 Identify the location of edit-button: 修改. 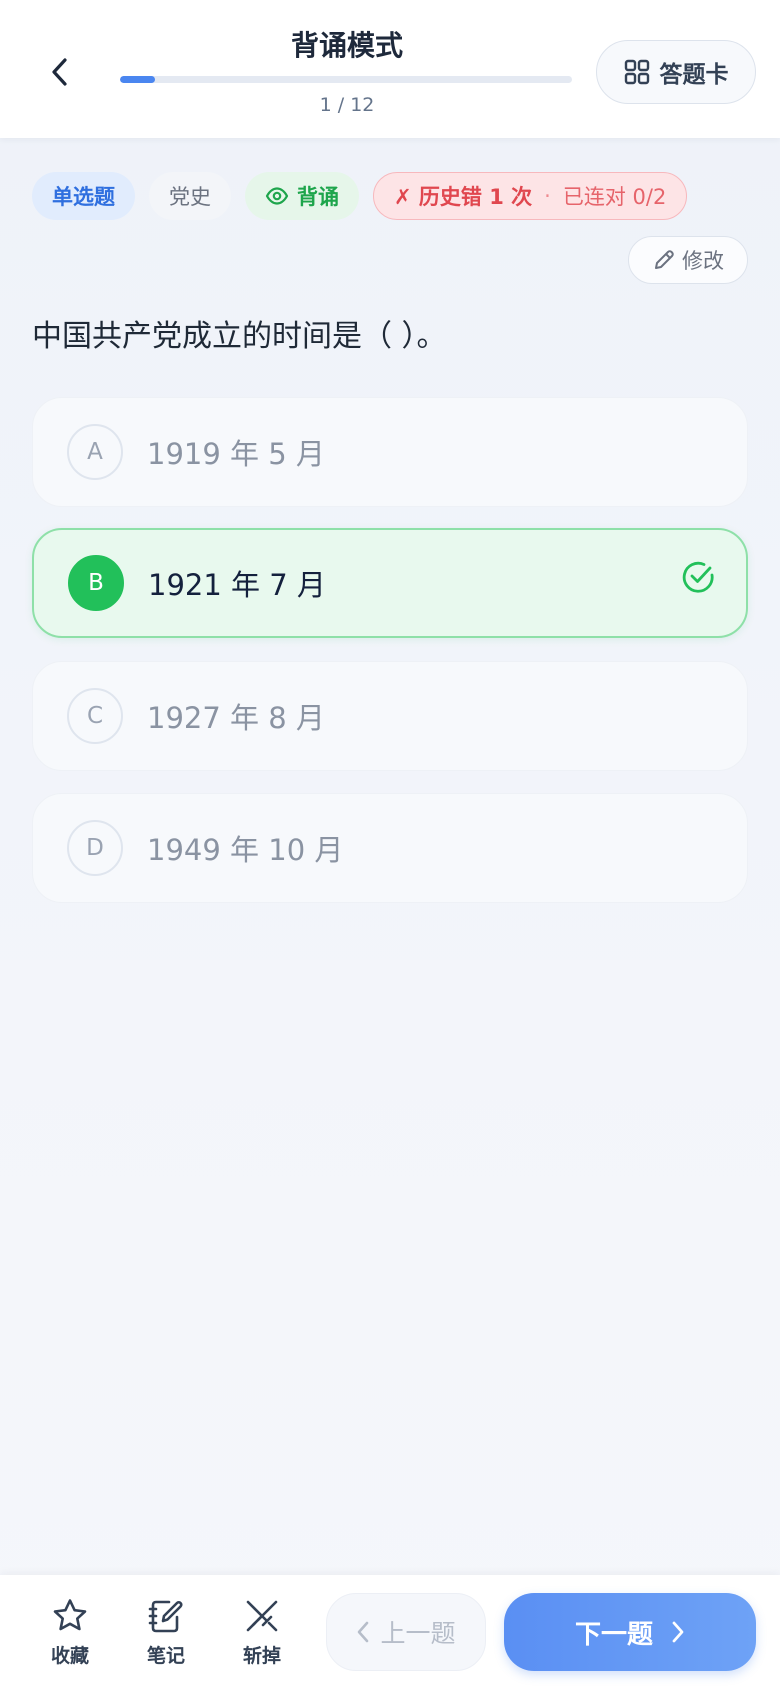
(688, 260).